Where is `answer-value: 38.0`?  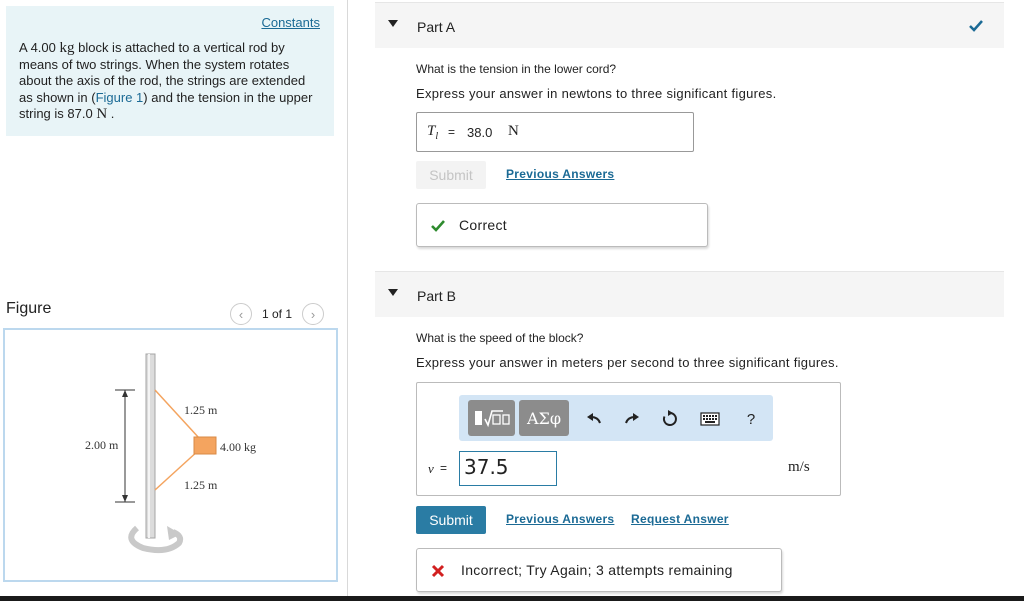
answer-value: 38.0 is located at coordinates (480, 132).